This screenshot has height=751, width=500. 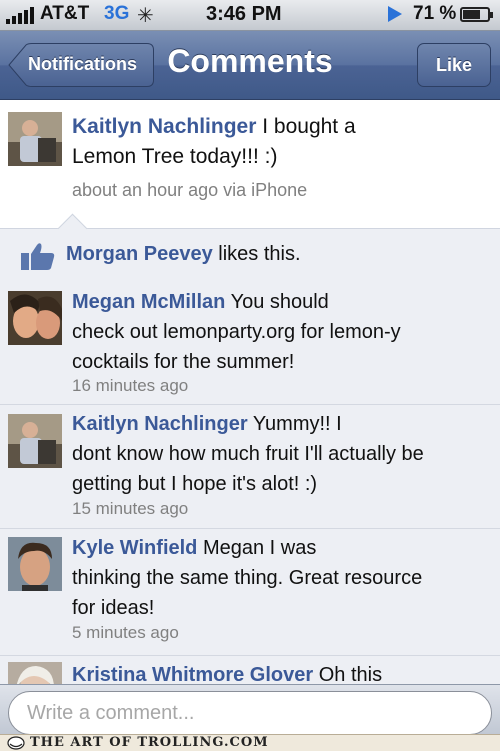 I want to click on like-button: Like, so click(x=454, y=65).